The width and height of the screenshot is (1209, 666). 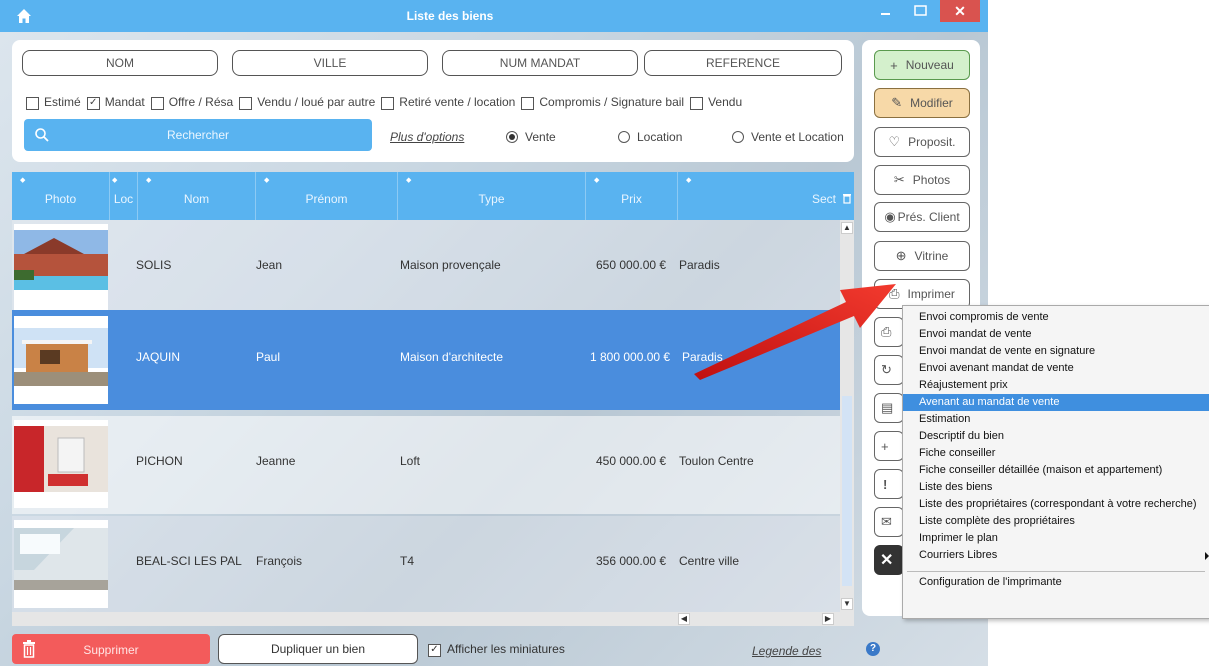 I want to click on radio-selected, so click(x=512, y=137).